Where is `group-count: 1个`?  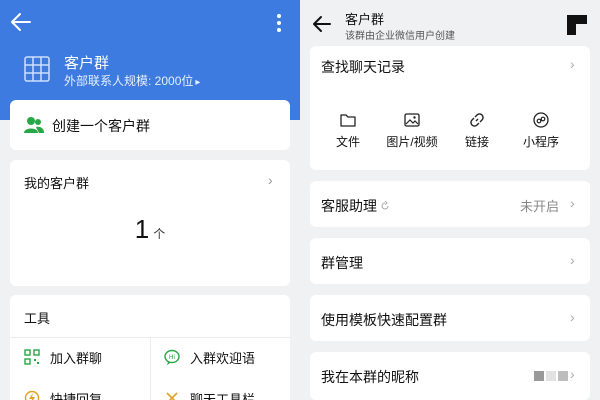 group-count: 1个 is located at coordinates (150, 229).